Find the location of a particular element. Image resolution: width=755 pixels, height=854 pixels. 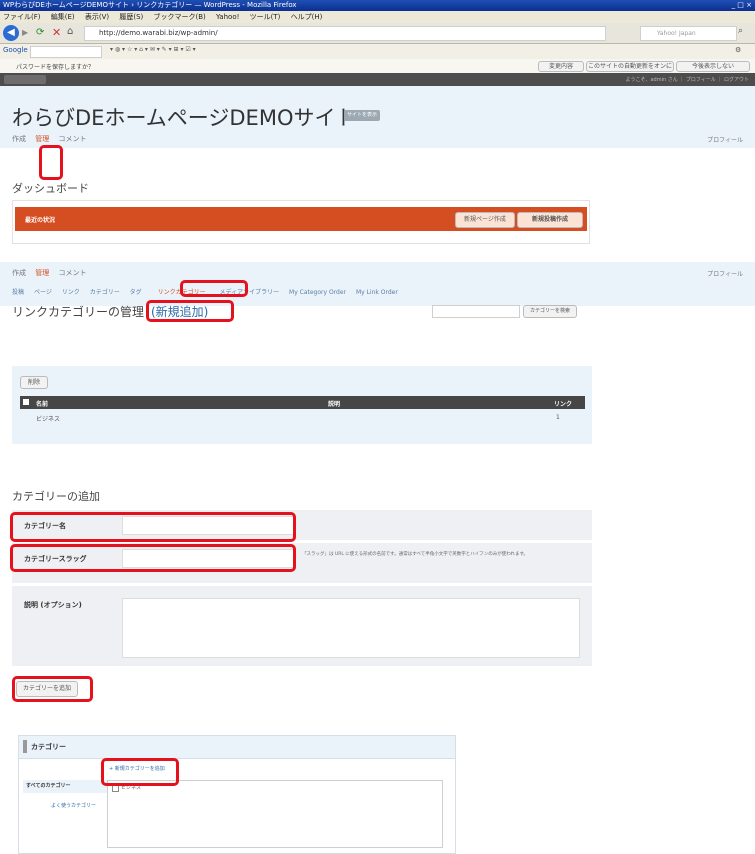

menu-item-help: ヘルプ(H) is located at coordinates (307, 17).